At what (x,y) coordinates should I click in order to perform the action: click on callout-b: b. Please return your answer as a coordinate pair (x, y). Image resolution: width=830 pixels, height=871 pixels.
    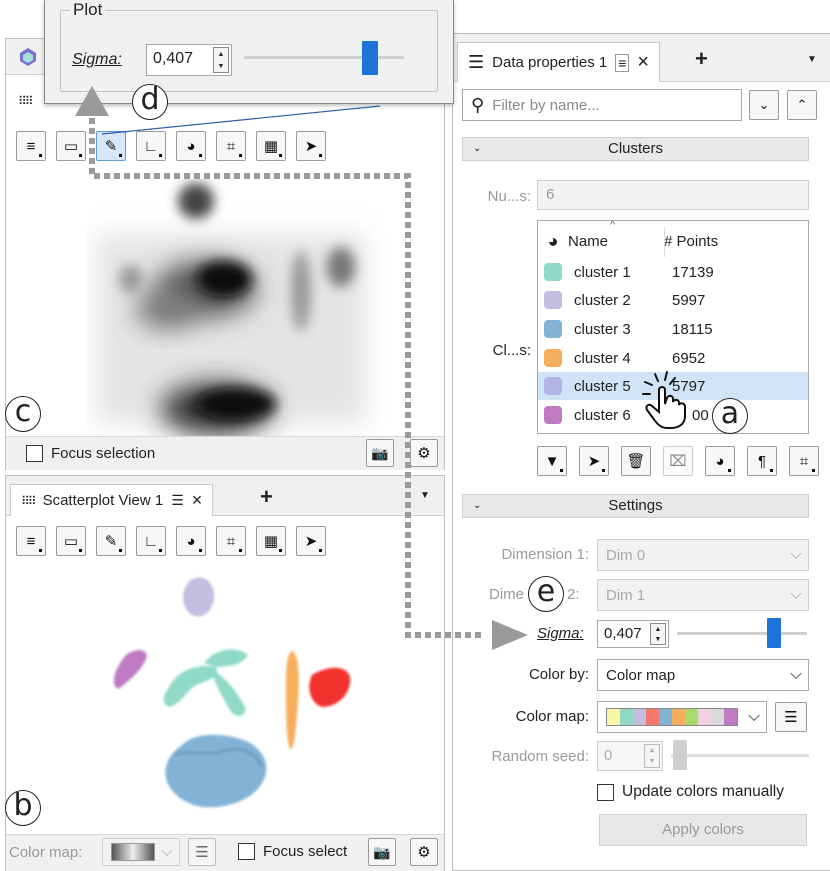
    Looking at the image, I should click on (23, 808).